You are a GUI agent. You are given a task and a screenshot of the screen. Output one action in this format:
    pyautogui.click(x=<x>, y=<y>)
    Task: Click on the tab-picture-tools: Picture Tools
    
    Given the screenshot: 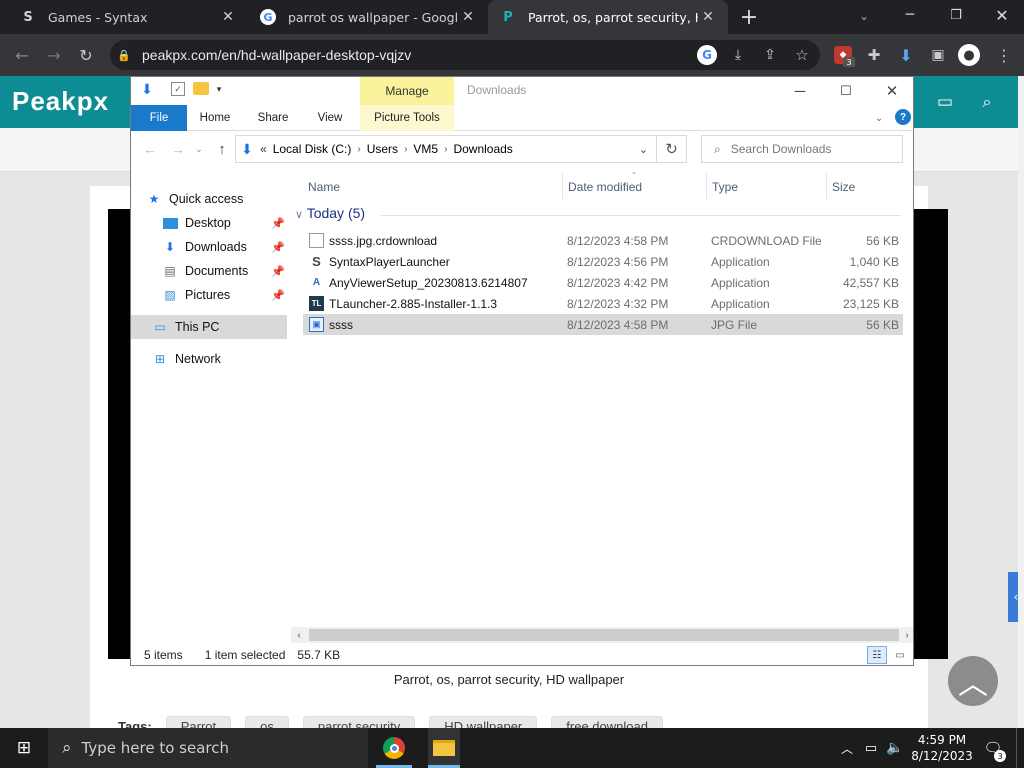 What is the action you would take?
    pyautogui.click(x=407, y=118)
    